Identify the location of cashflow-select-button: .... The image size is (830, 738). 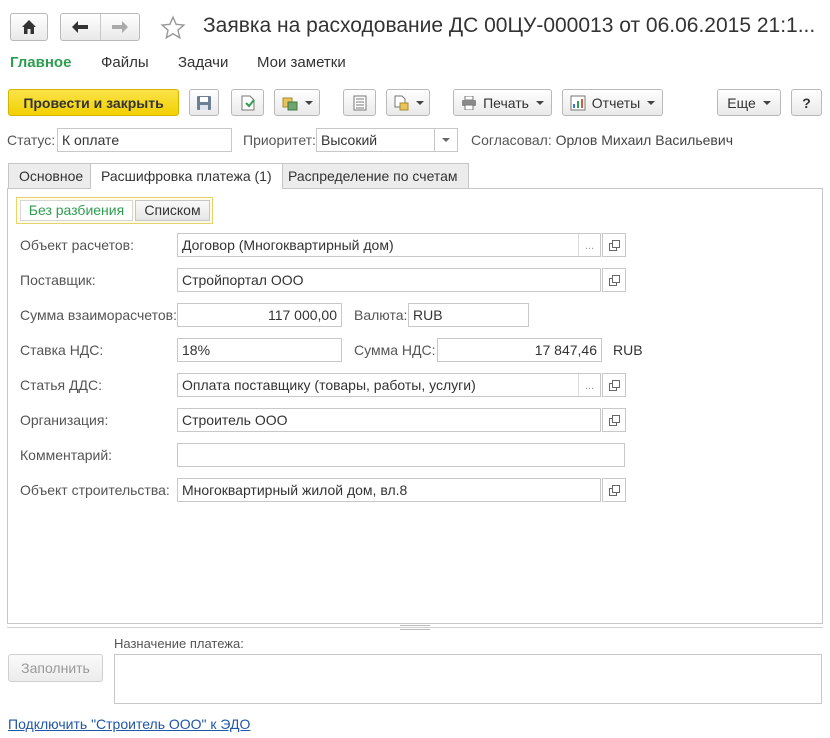
(589, 385).